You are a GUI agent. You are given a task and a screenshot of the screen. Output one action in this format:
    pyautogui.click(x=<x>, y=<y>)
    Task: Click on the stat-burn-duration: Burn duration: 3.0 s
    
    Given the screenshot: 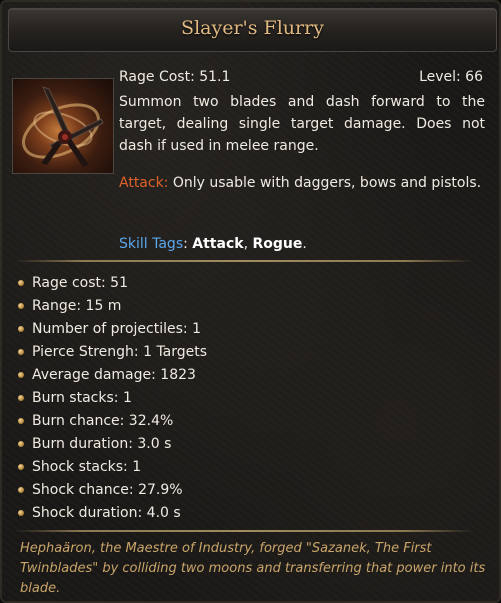 What is the action you would take?
    pyautogui.click(x=102, y=444)
    